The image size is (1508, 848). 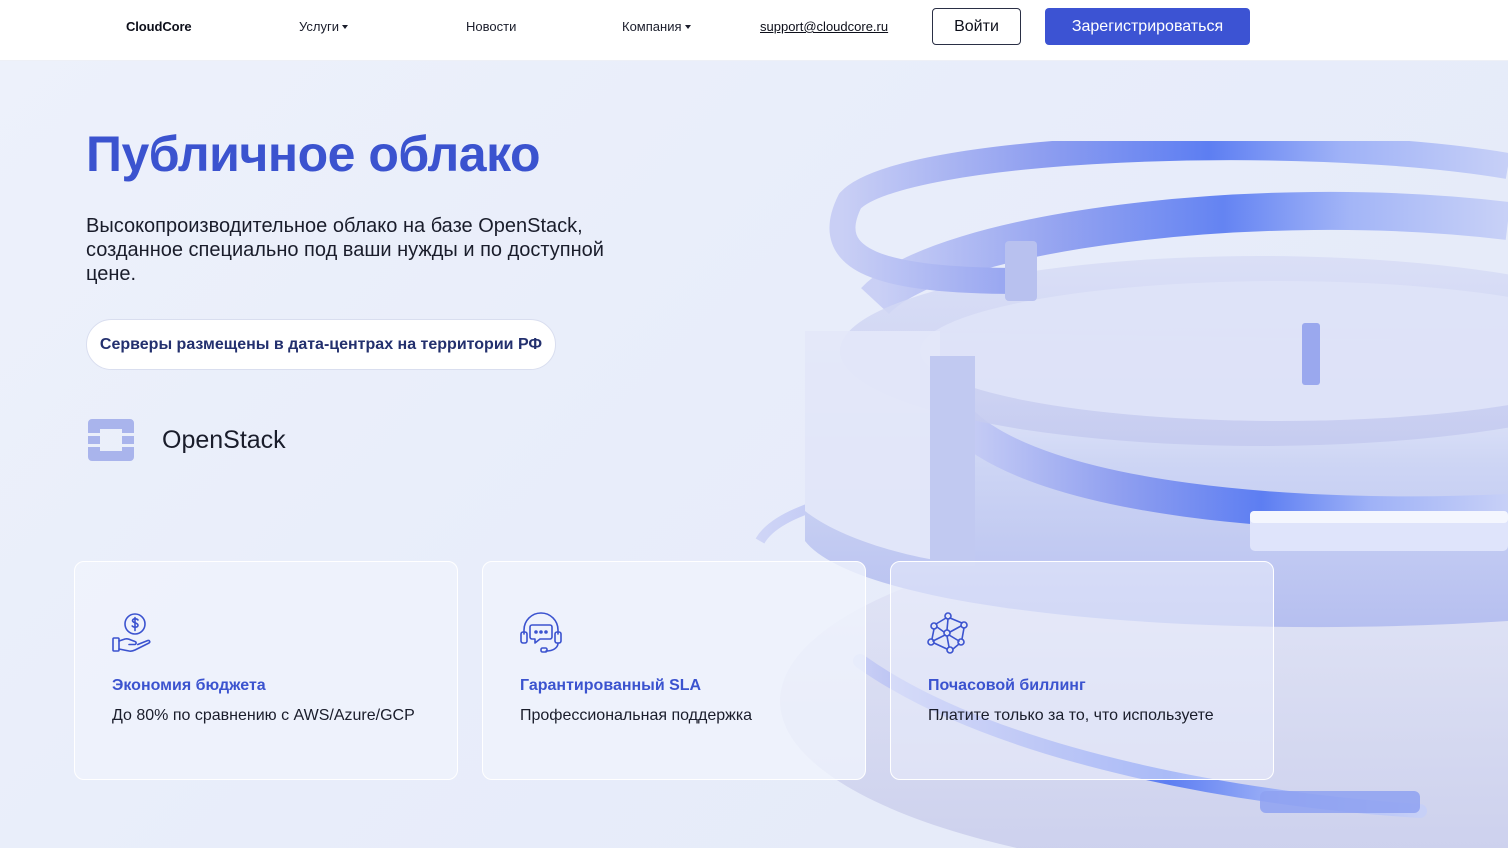 I want to click on nav-services-dropdown: Услуги, so click(x=323, y=26).